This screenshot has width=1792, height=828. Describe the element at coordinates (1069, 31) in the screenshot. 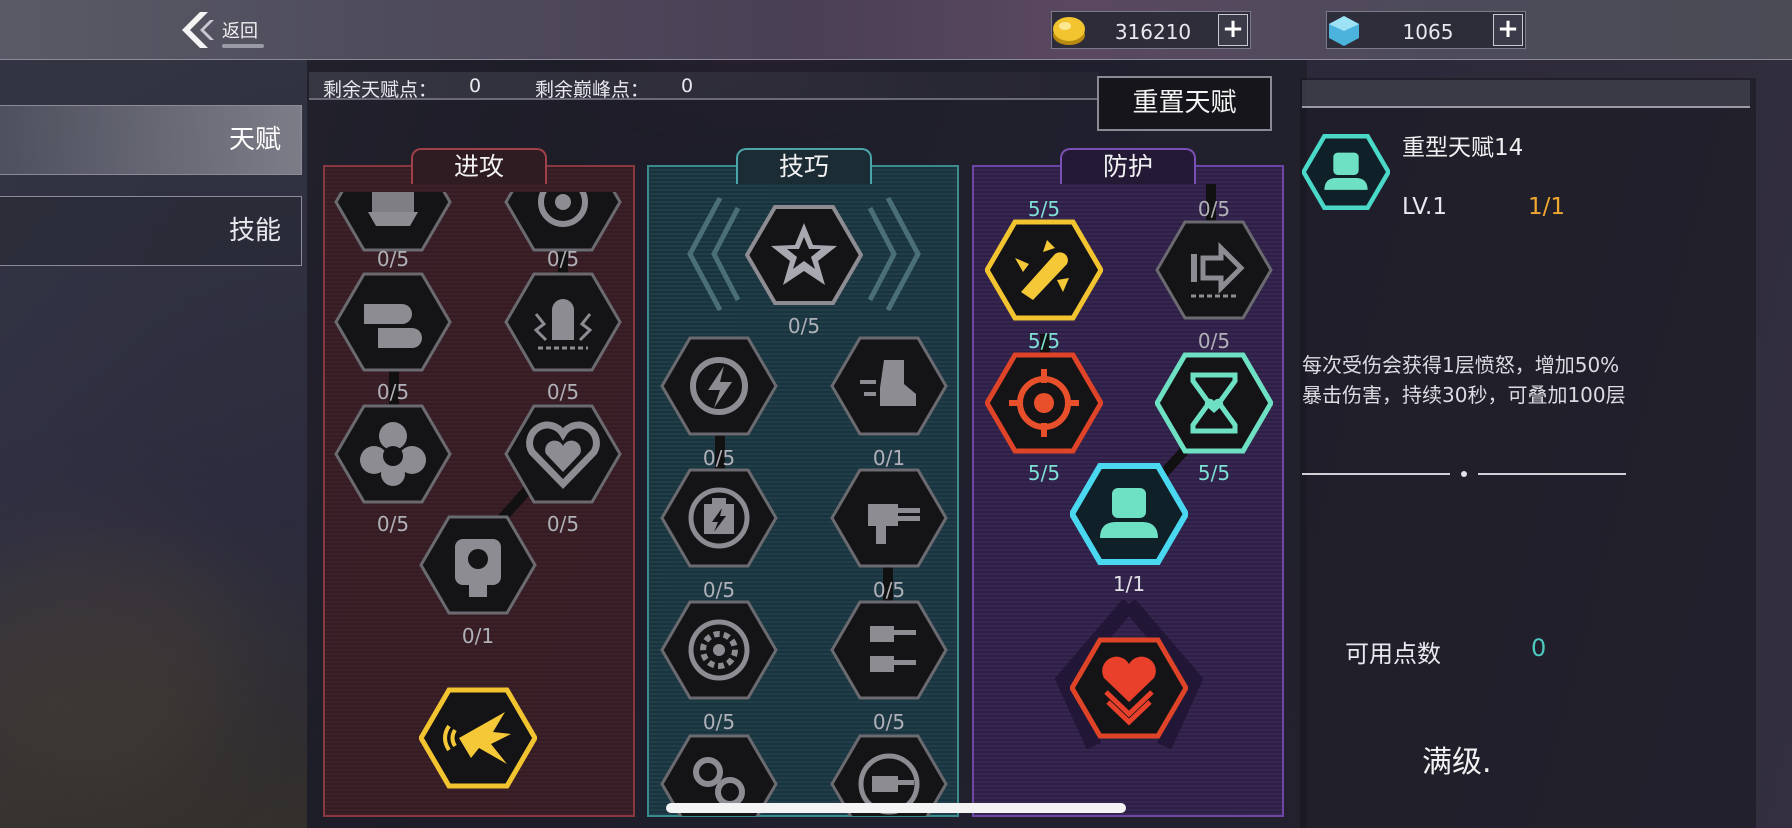

I see `gold-coin-icon` at that location.